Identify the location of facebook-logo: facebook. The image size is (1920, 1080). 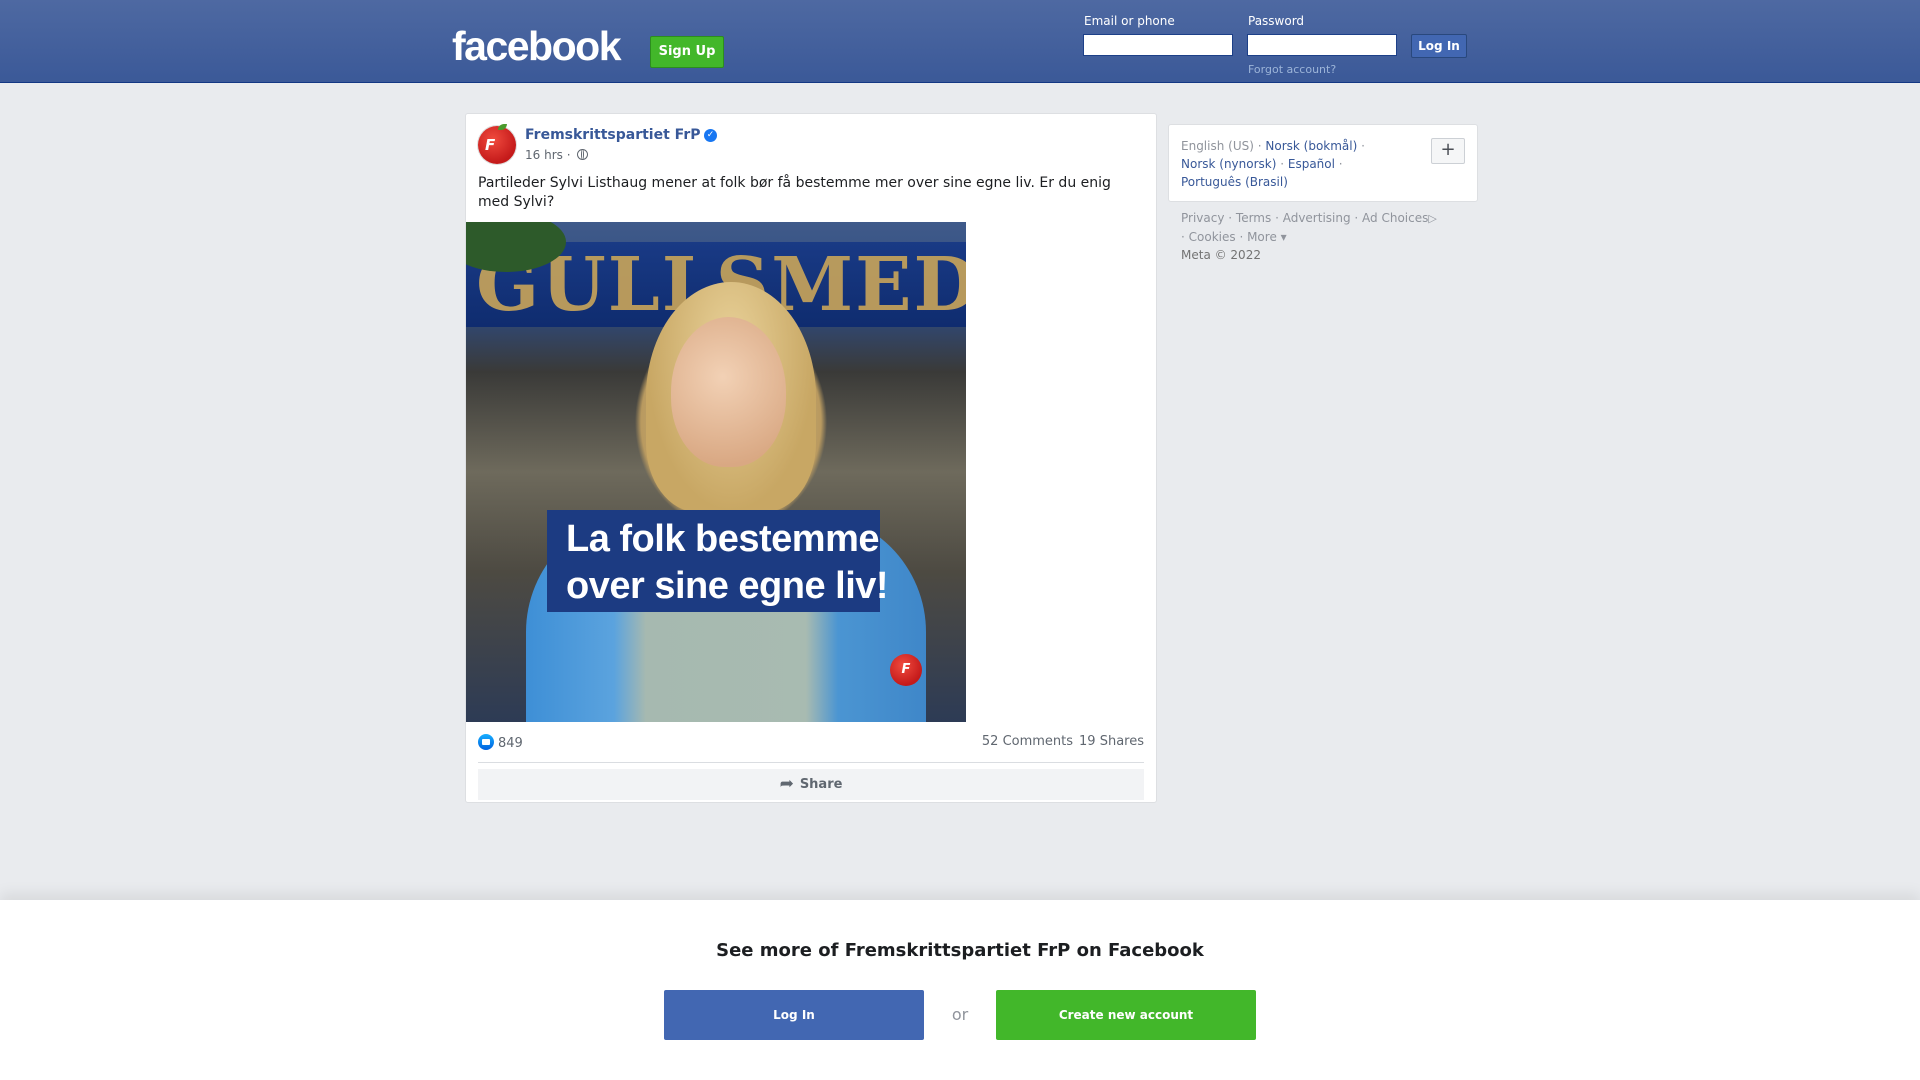
(537, 46).